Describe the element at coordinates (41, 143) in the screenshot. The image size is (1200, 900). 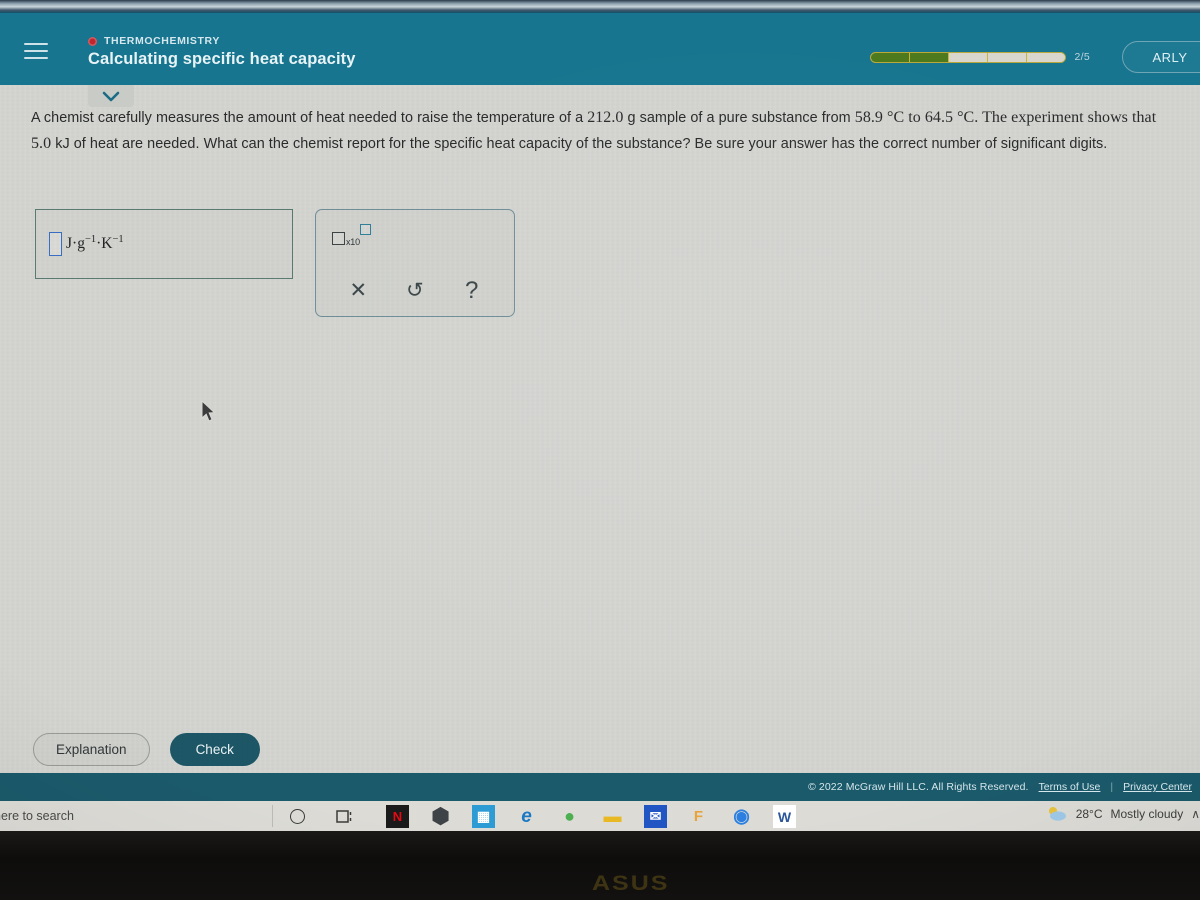
I see `question-heat-value: 5.0` at that location.